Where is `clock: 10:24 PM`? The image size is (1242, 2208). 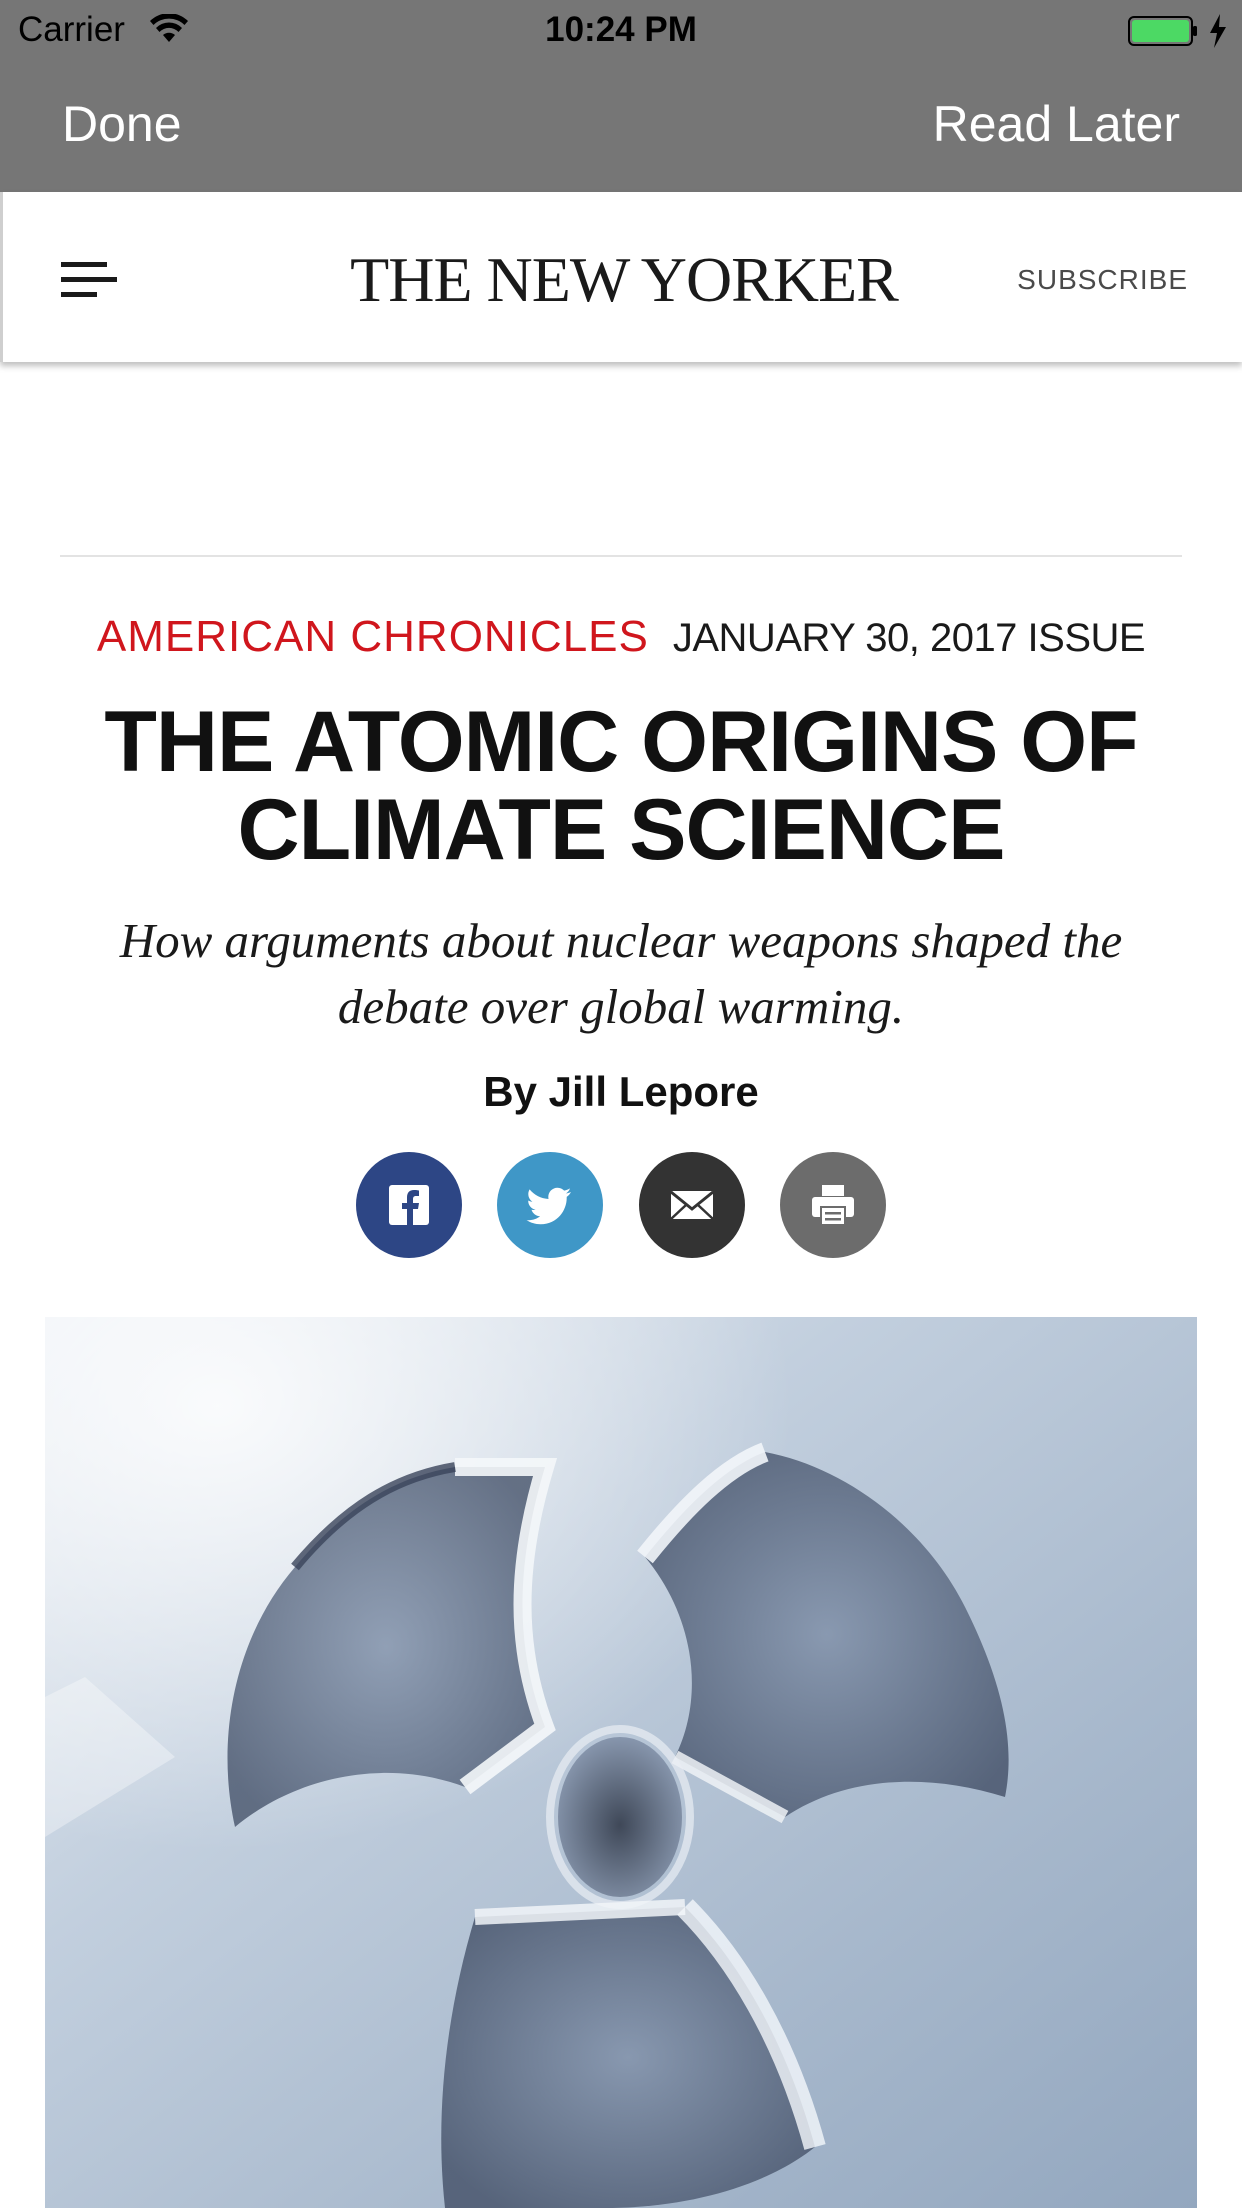
clock: 10:24 PM is located at coordinates (621, 29).